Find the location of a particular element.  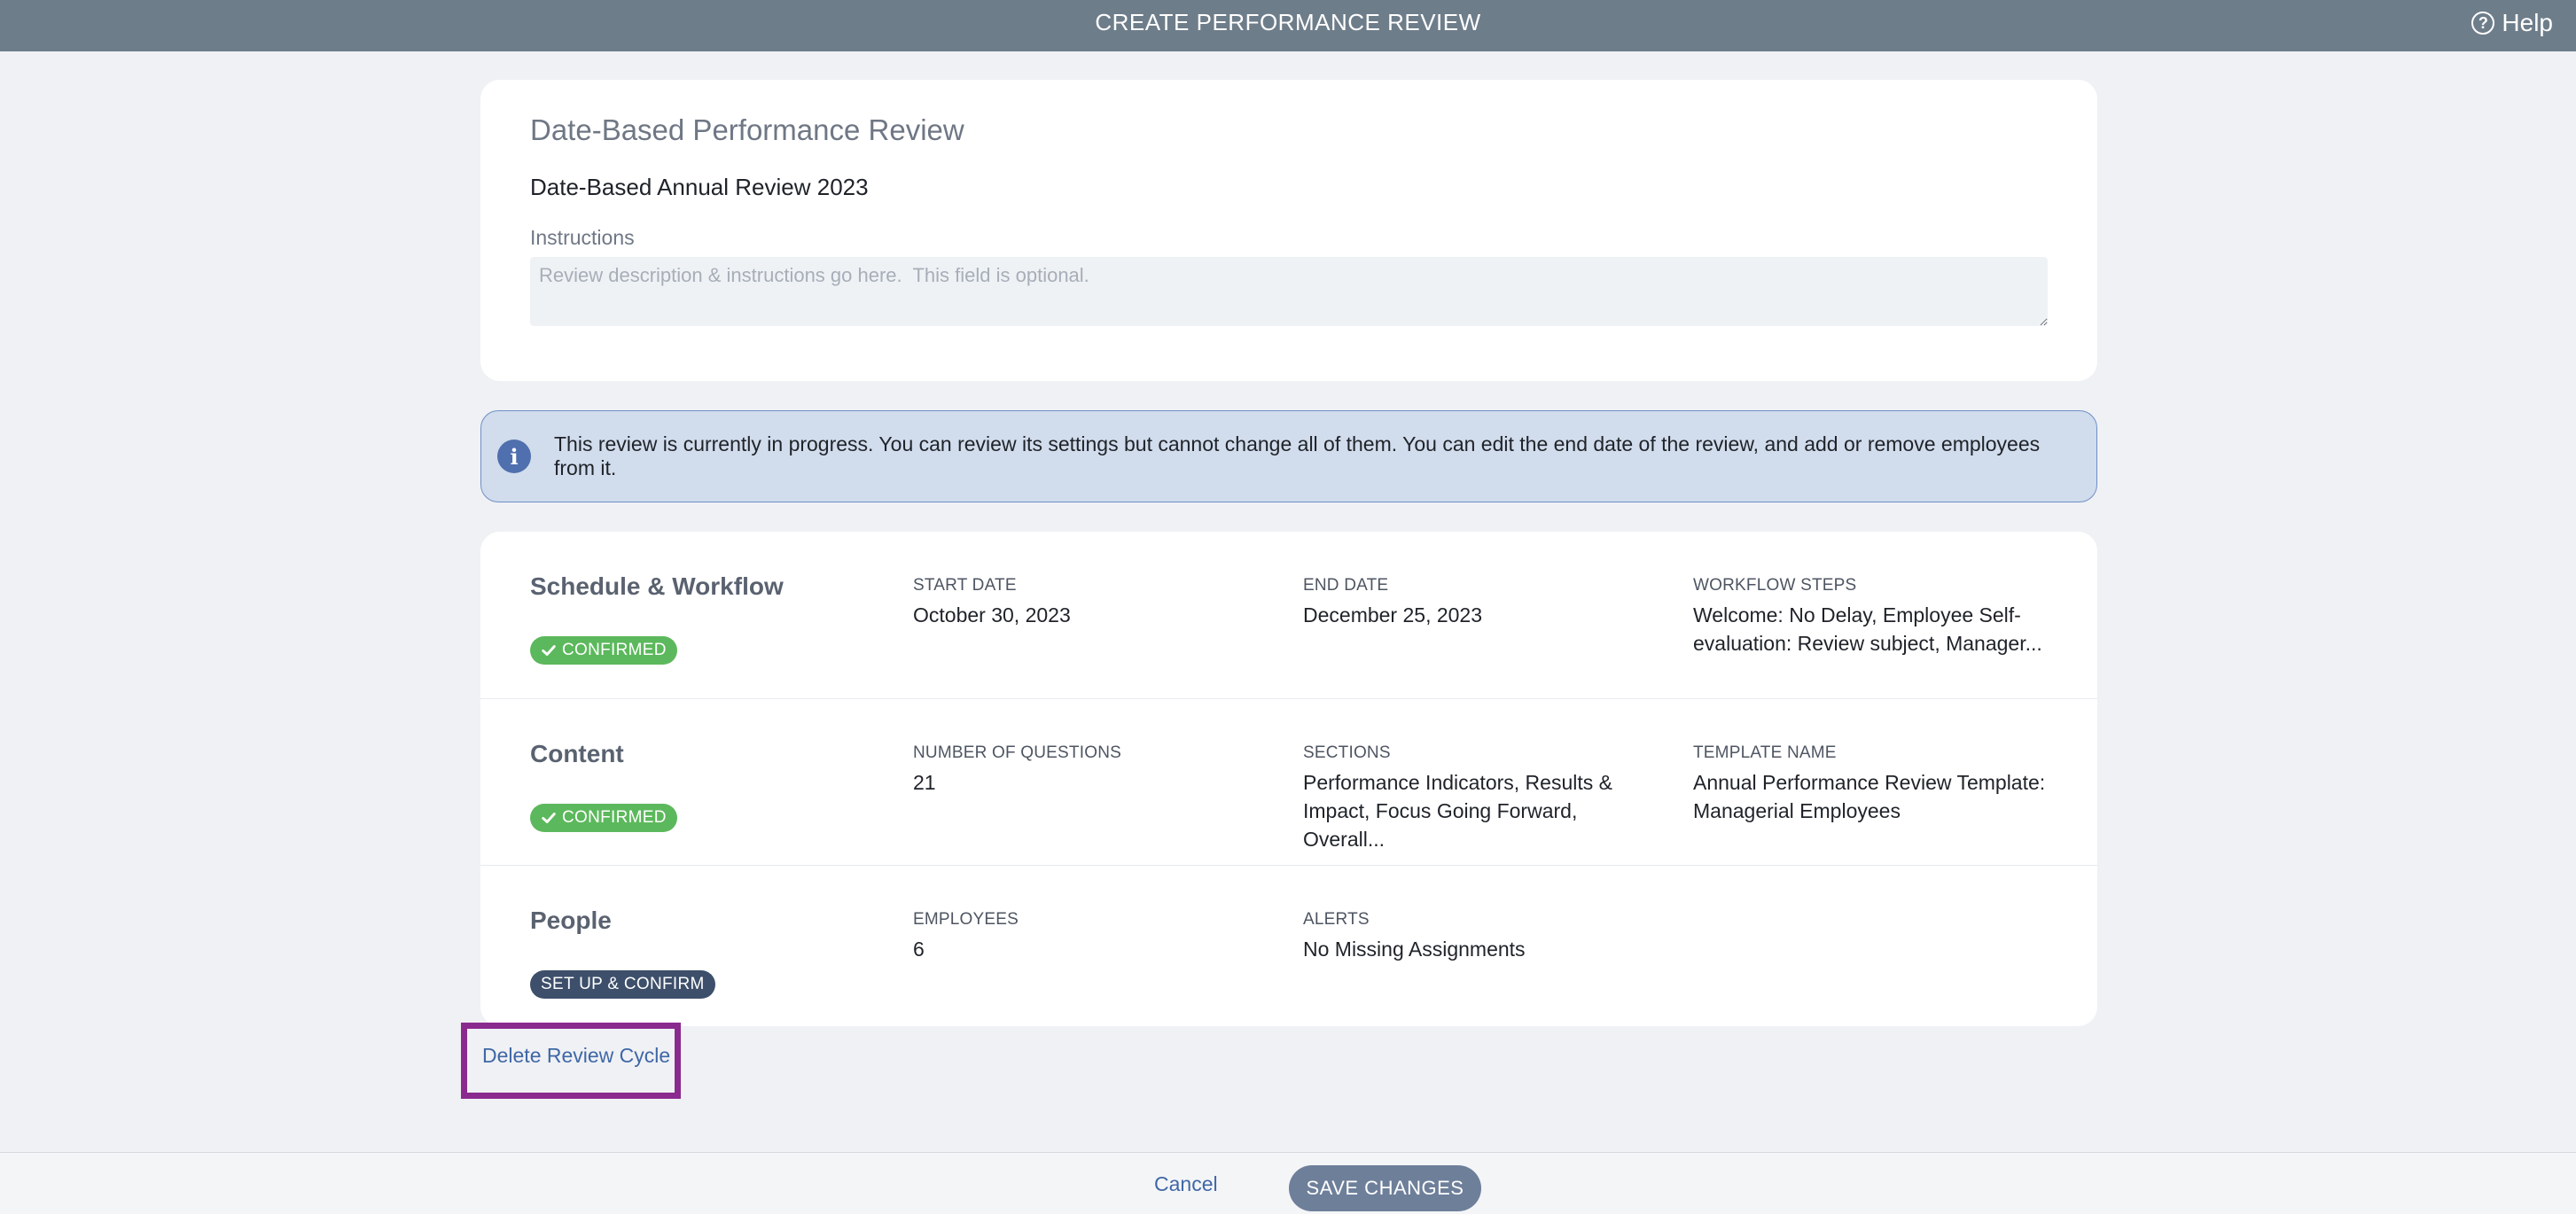

field-value: No Missing Assignments is located at coordinates (1414, 950).